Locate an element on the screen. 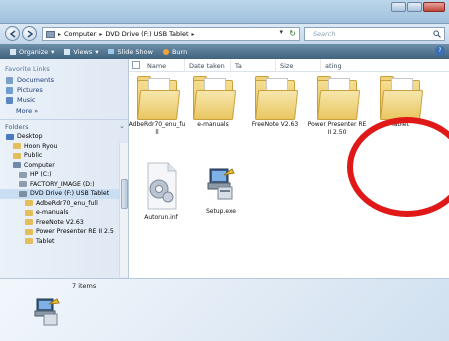  favorite-link-music: Music is located at coordinates (64, 100).